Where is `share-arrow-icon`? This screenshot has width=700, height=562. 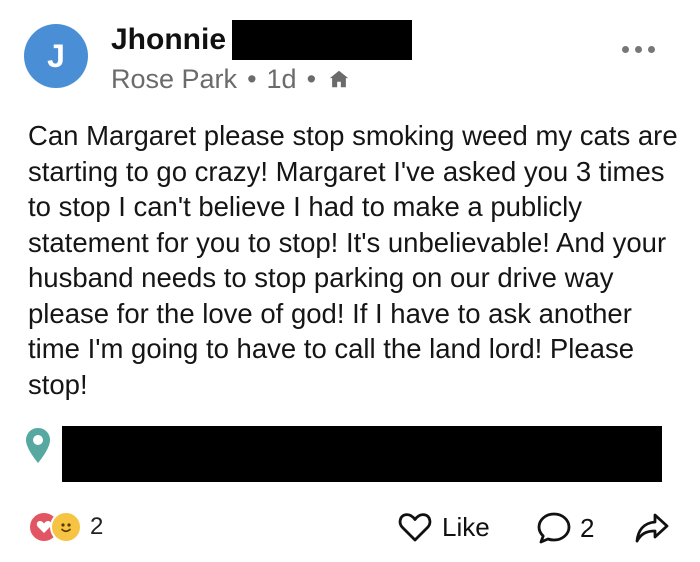 share-arrow-icon is located at coordinates (652, 528).